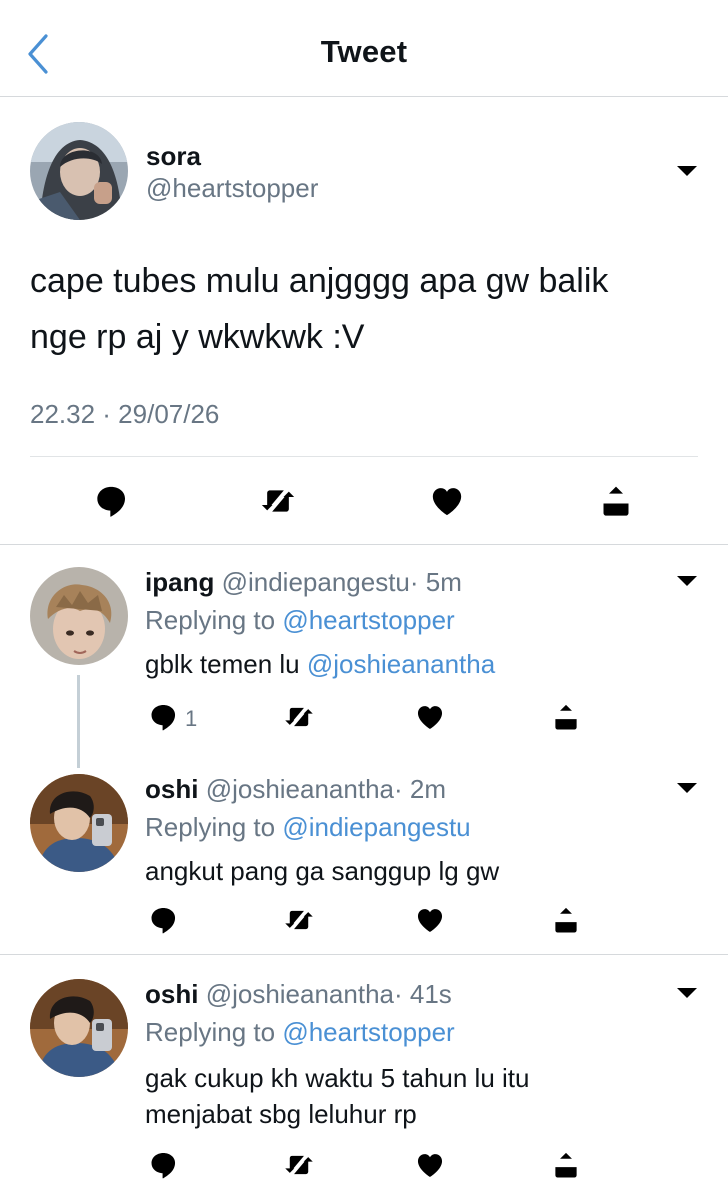  What do you see at coordinates (364, 456) in the screenshot?
I see `divider` at bounding box center [364, 456].